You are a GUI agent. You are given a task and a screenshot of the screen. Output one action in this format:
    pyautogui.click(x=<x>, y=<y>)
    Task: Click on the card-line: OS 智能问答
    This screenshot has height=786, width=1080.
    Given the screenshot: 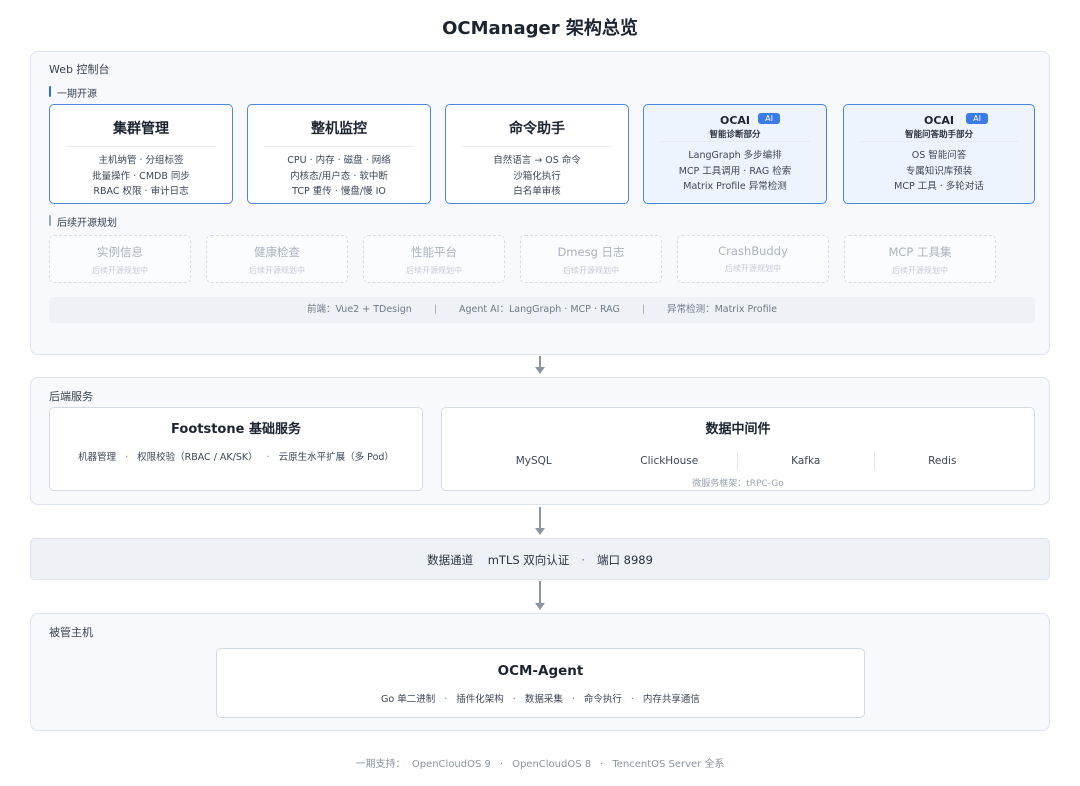 What is the action you would take?
    pyautogui.click(x=939, y=155)
    